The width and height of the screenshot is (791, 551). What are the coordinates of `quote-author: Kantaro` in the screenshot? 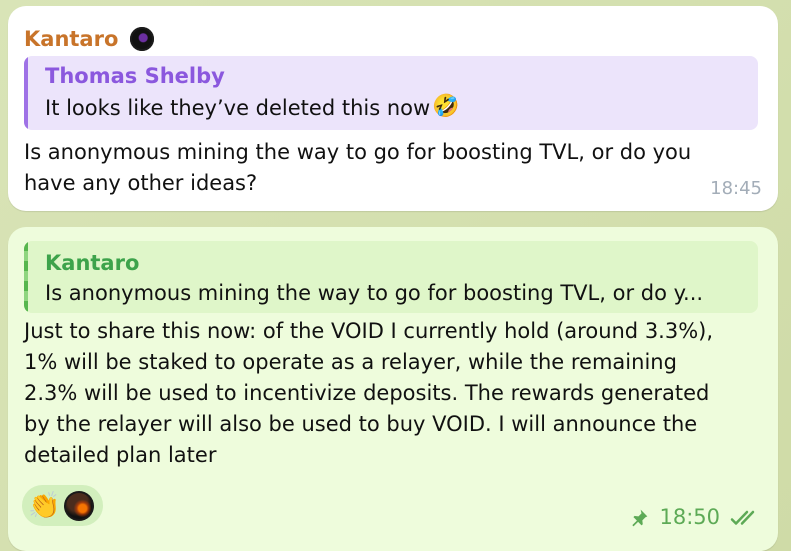 It's located at (92, 263).